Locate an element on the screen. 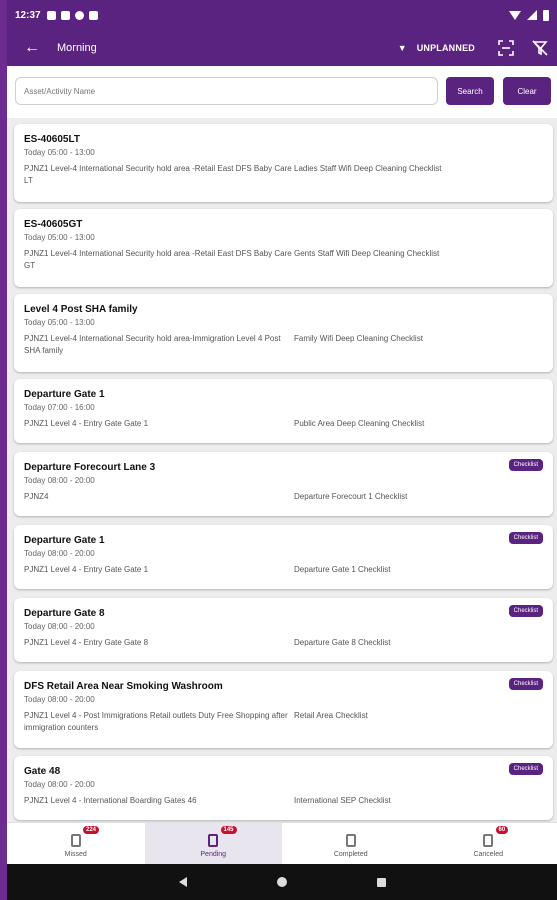 The width and height of the screenshot is (557, 900). shift-title: Morning is located at coordinates (77, 48).